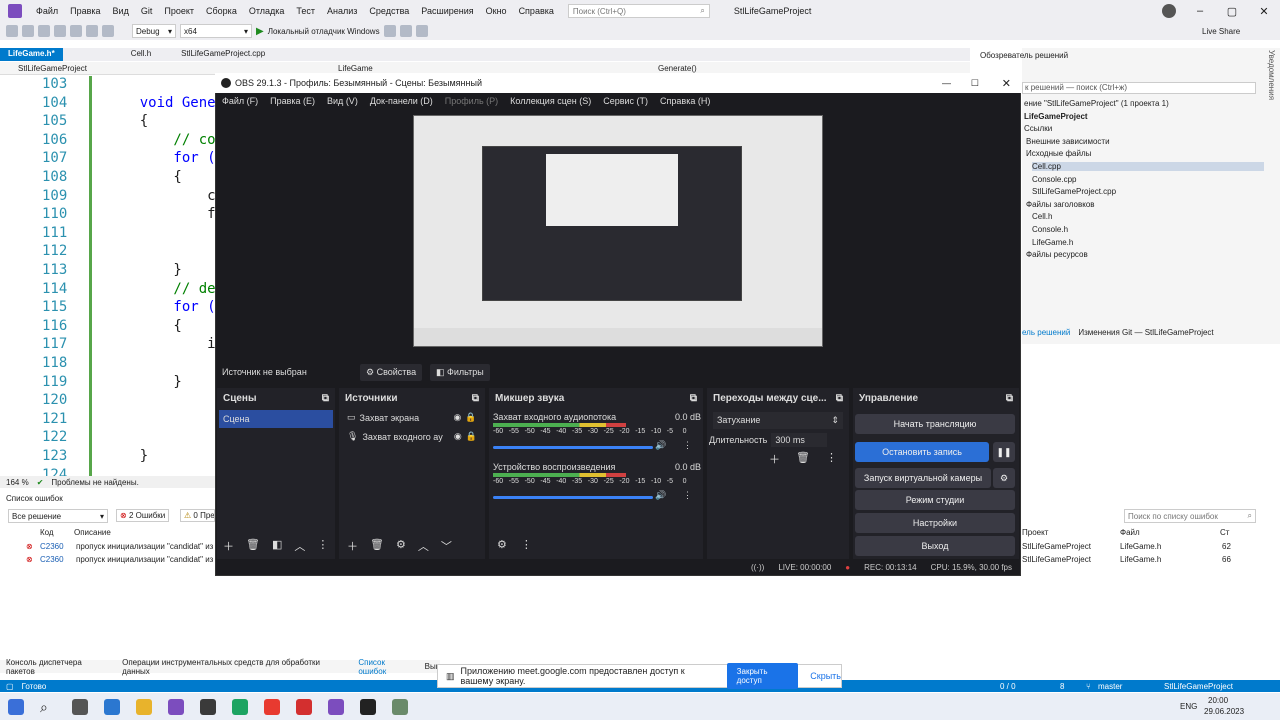 This screenshot has height=720, width=1280. I want to click on exit-button: Выход, so click(935, 546).